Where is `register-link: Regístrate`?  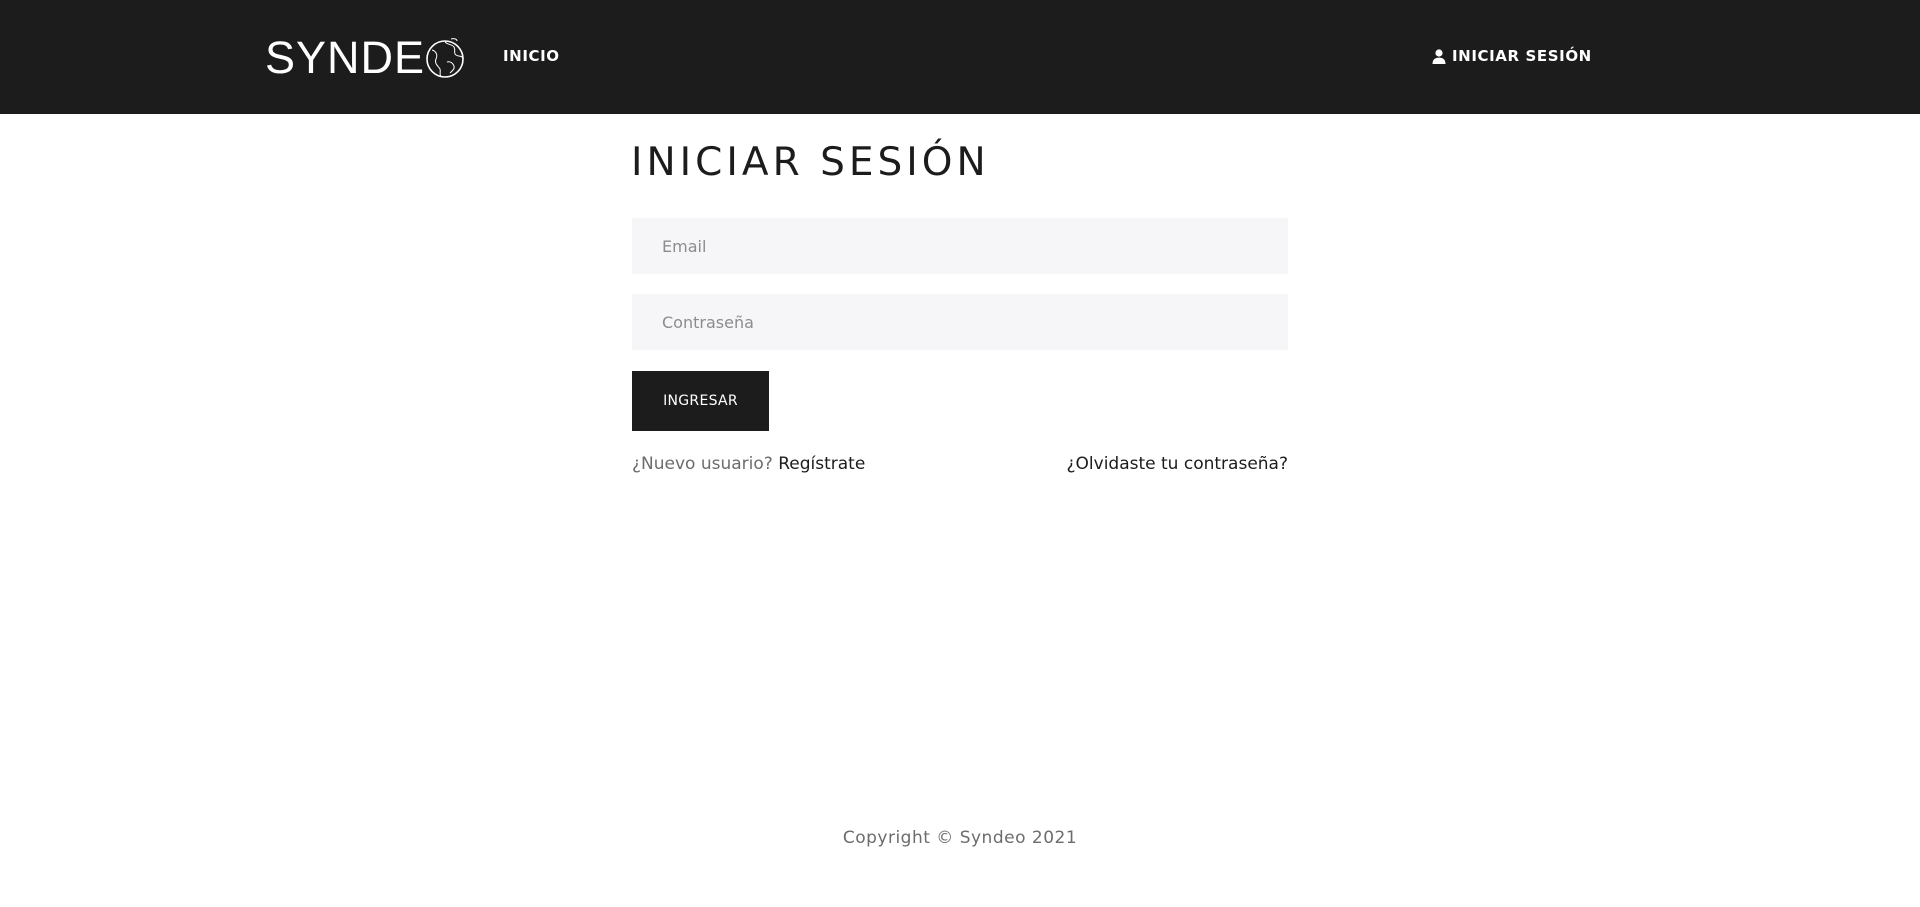
register-link: Regístrate is located at coordinates (821, 464).